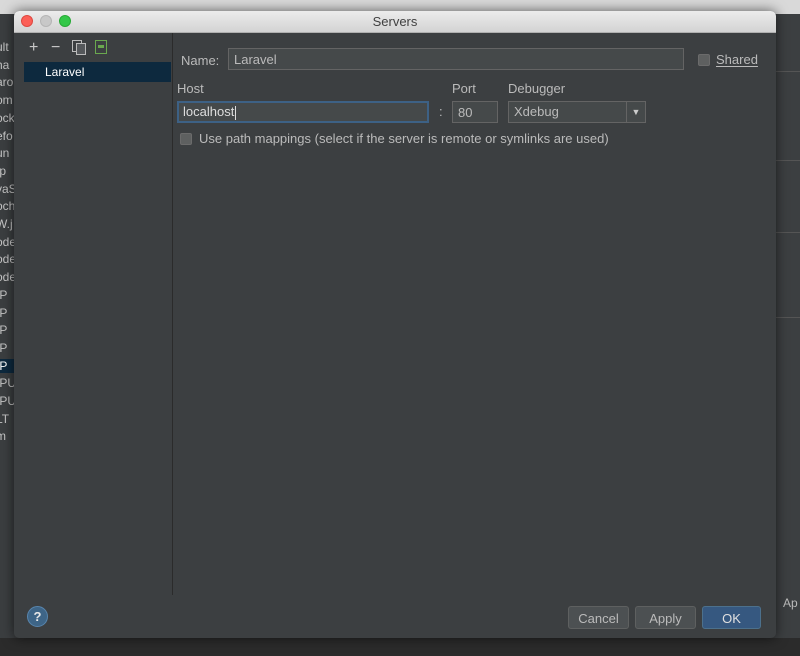 Image resolution: width=800 pixels, height=656 pixels. I want to click on ide-tree-item-fragment: ult, so click(4, 47).